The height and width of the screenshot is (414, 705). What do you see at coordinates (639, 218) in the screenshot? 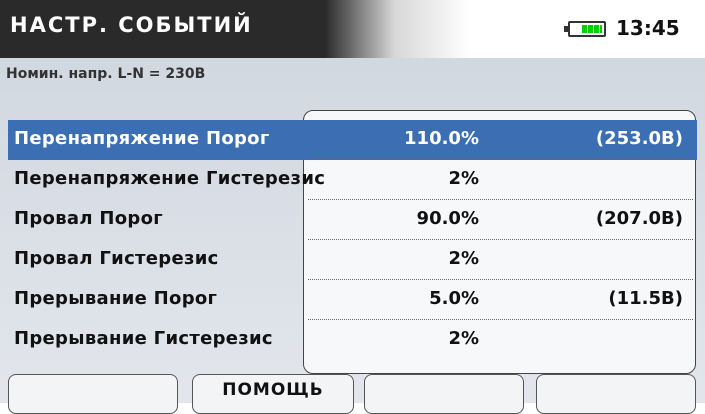
I see `row-voltage: (207.0В)` at bounding box center [639, 218].